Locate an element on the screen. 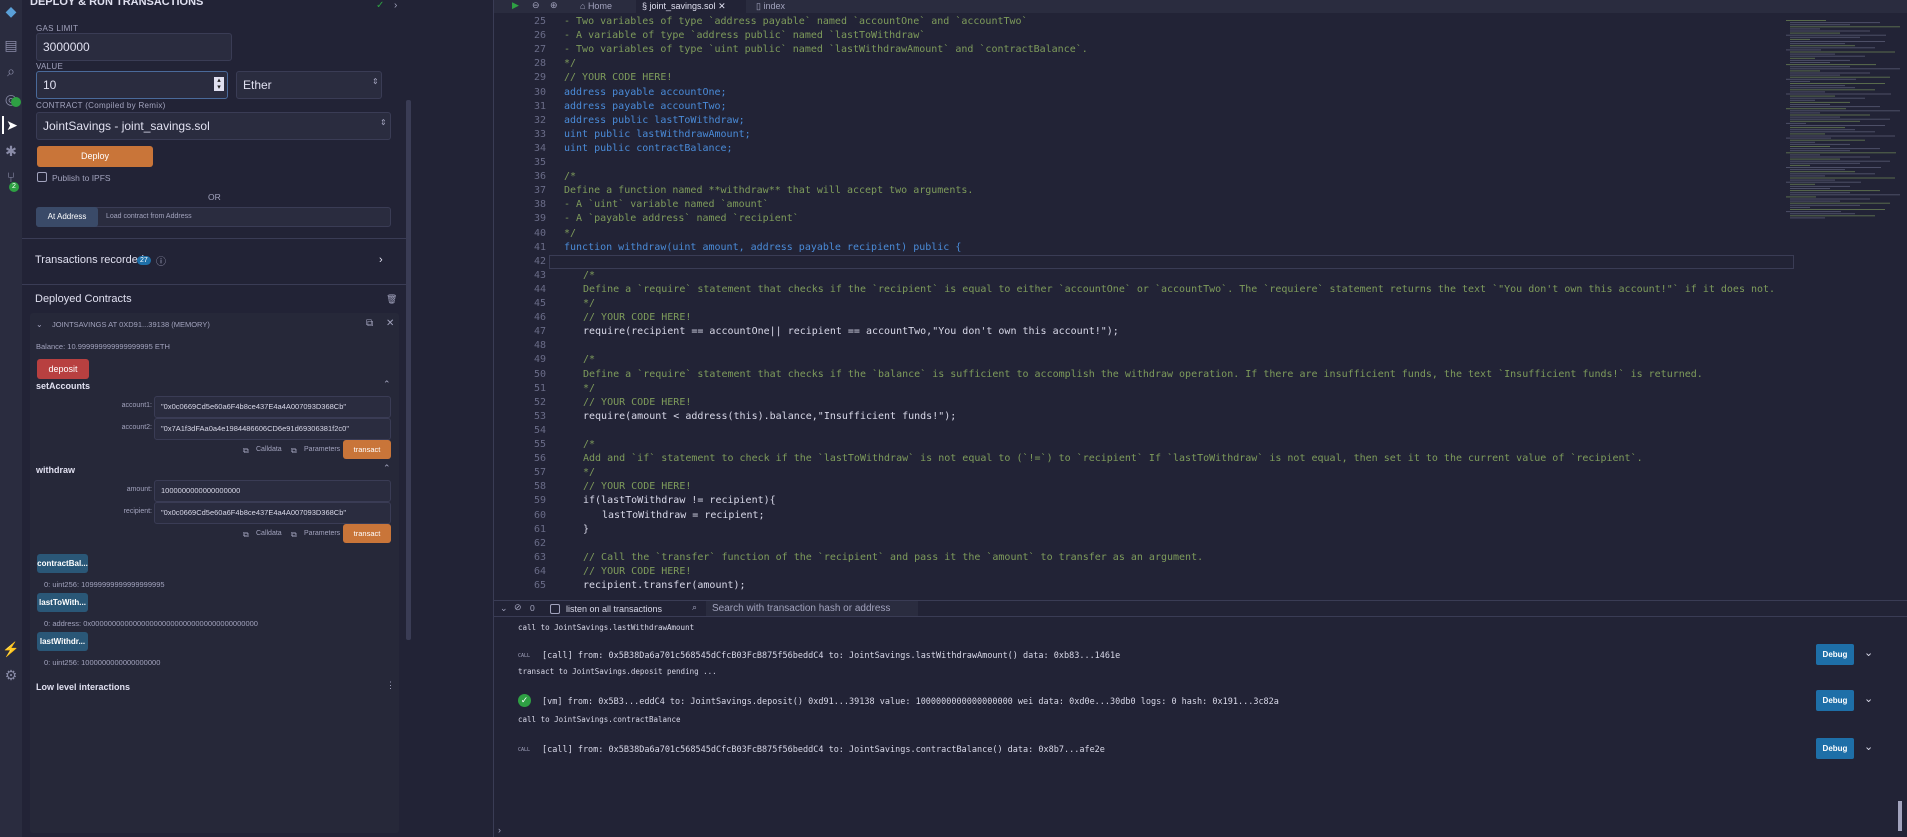 This screenshot has width=1907, height=837. line-number: 47 is located at coordinates (539, 332).